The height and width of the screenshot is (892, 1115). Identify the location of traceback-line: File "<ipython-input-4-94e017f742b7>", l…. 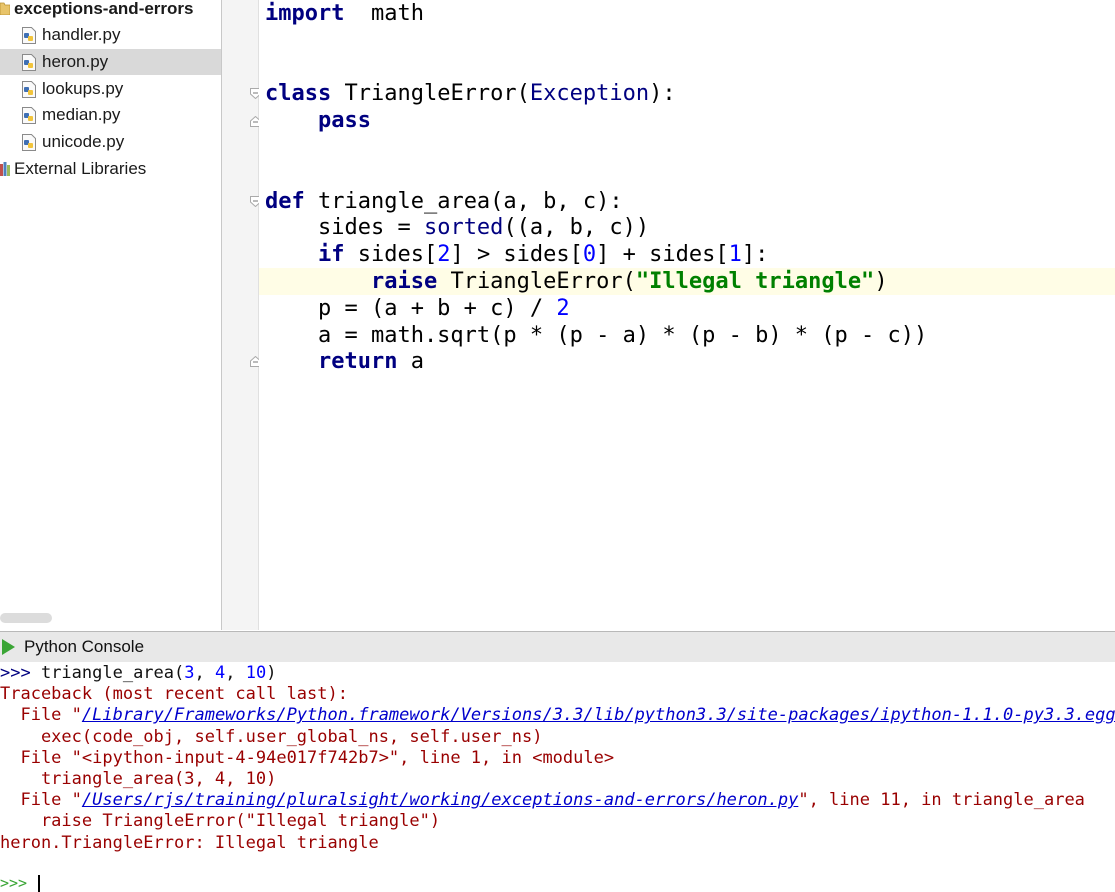
(307, 757).